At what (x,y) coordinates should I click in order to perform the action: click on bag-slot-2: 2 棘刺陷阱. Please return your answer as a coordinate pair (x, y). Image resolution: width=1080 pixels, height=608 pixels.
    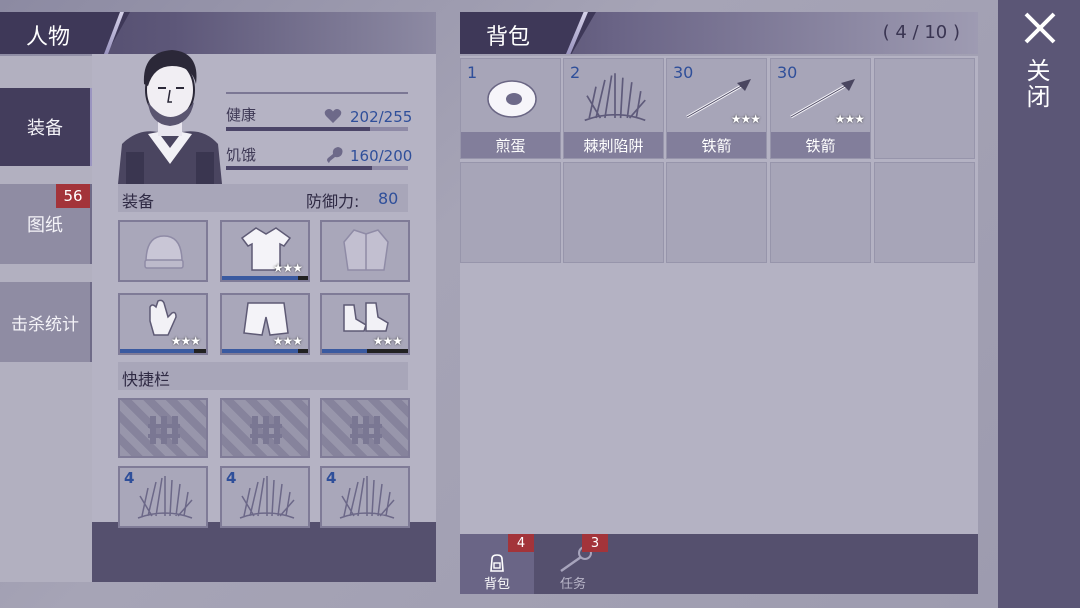
    Looking at the image, I should click on (613, 108).